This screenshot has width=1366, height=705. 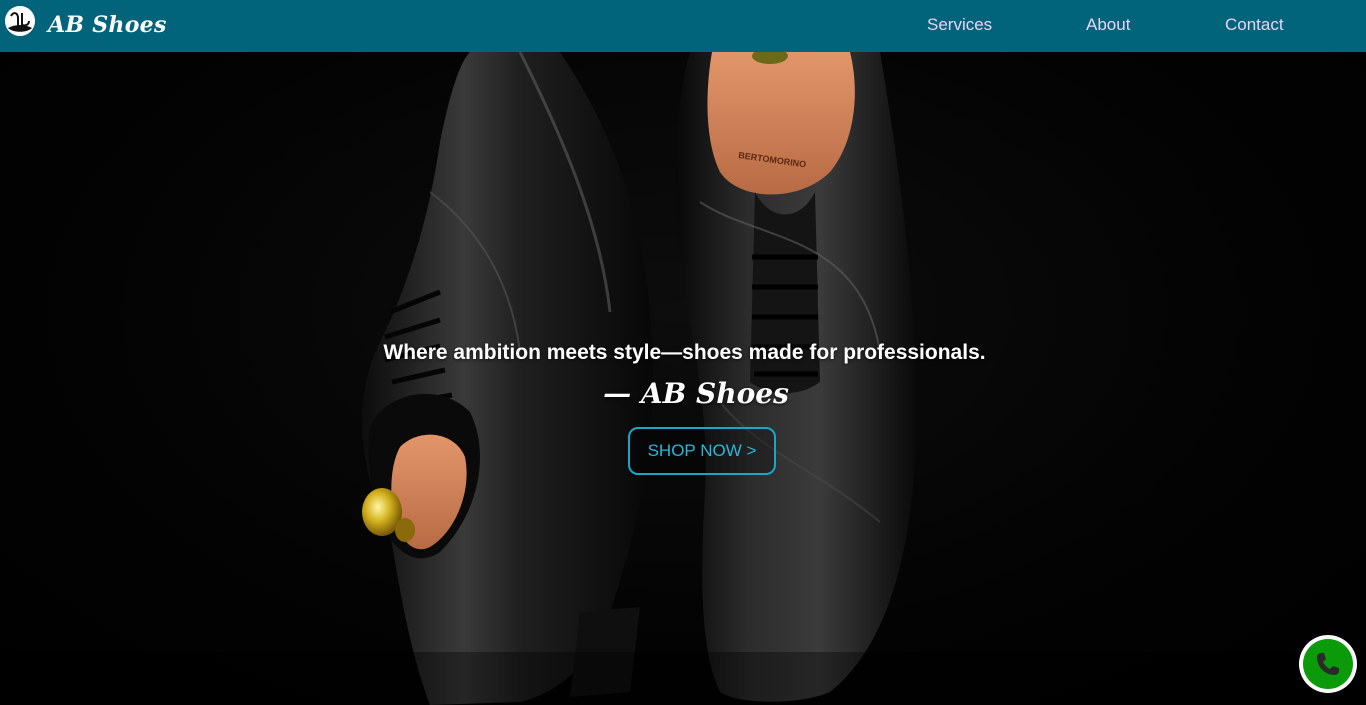 I want to click on phone-icon, so click(x=1328, y=664).